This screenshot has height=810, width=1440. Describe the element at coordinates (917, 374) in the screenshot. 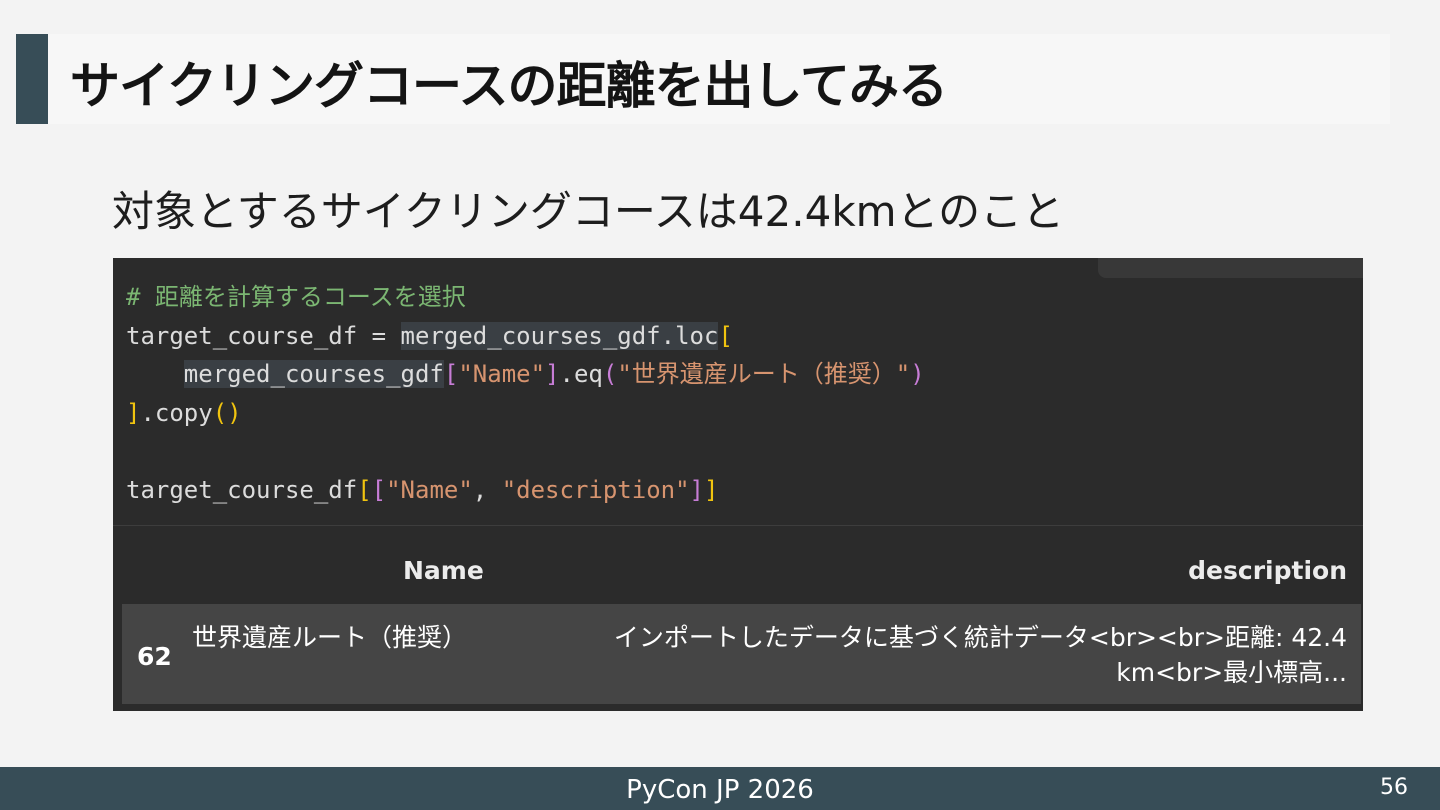

I see `code-bracket: )` at that location.